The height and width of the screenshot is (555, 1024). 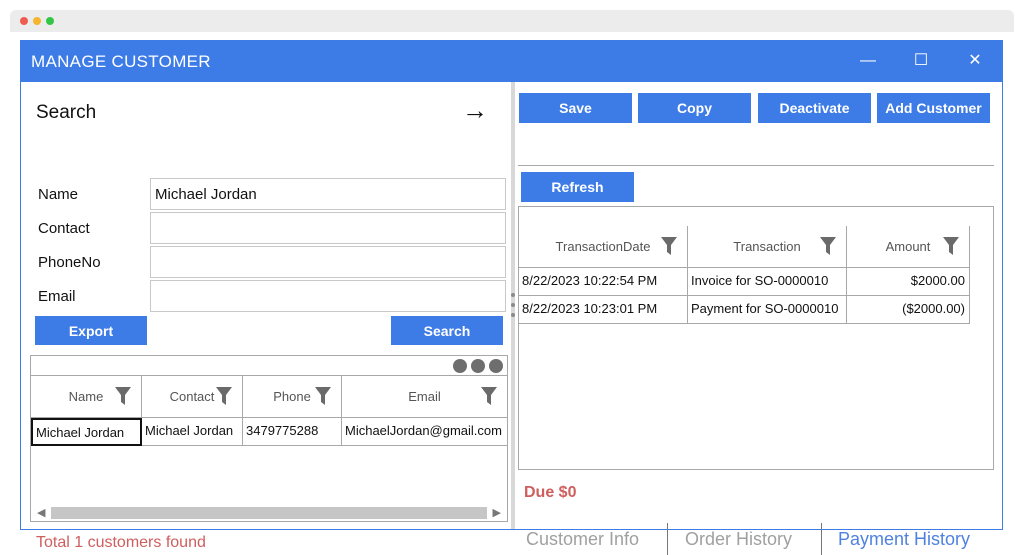 What do you see at coordinates (121, 542) in the screenshot?
I see `customer-count-text: Total 1 customers found` at bounding box center [121, 542].